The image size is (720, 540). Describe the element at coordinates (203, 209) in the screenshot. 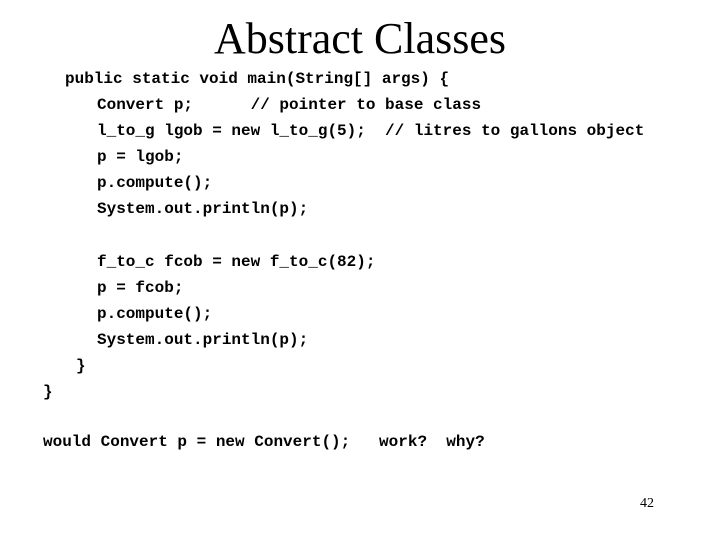

I see `code-line-println-1: System.out.println(p);` at that location.